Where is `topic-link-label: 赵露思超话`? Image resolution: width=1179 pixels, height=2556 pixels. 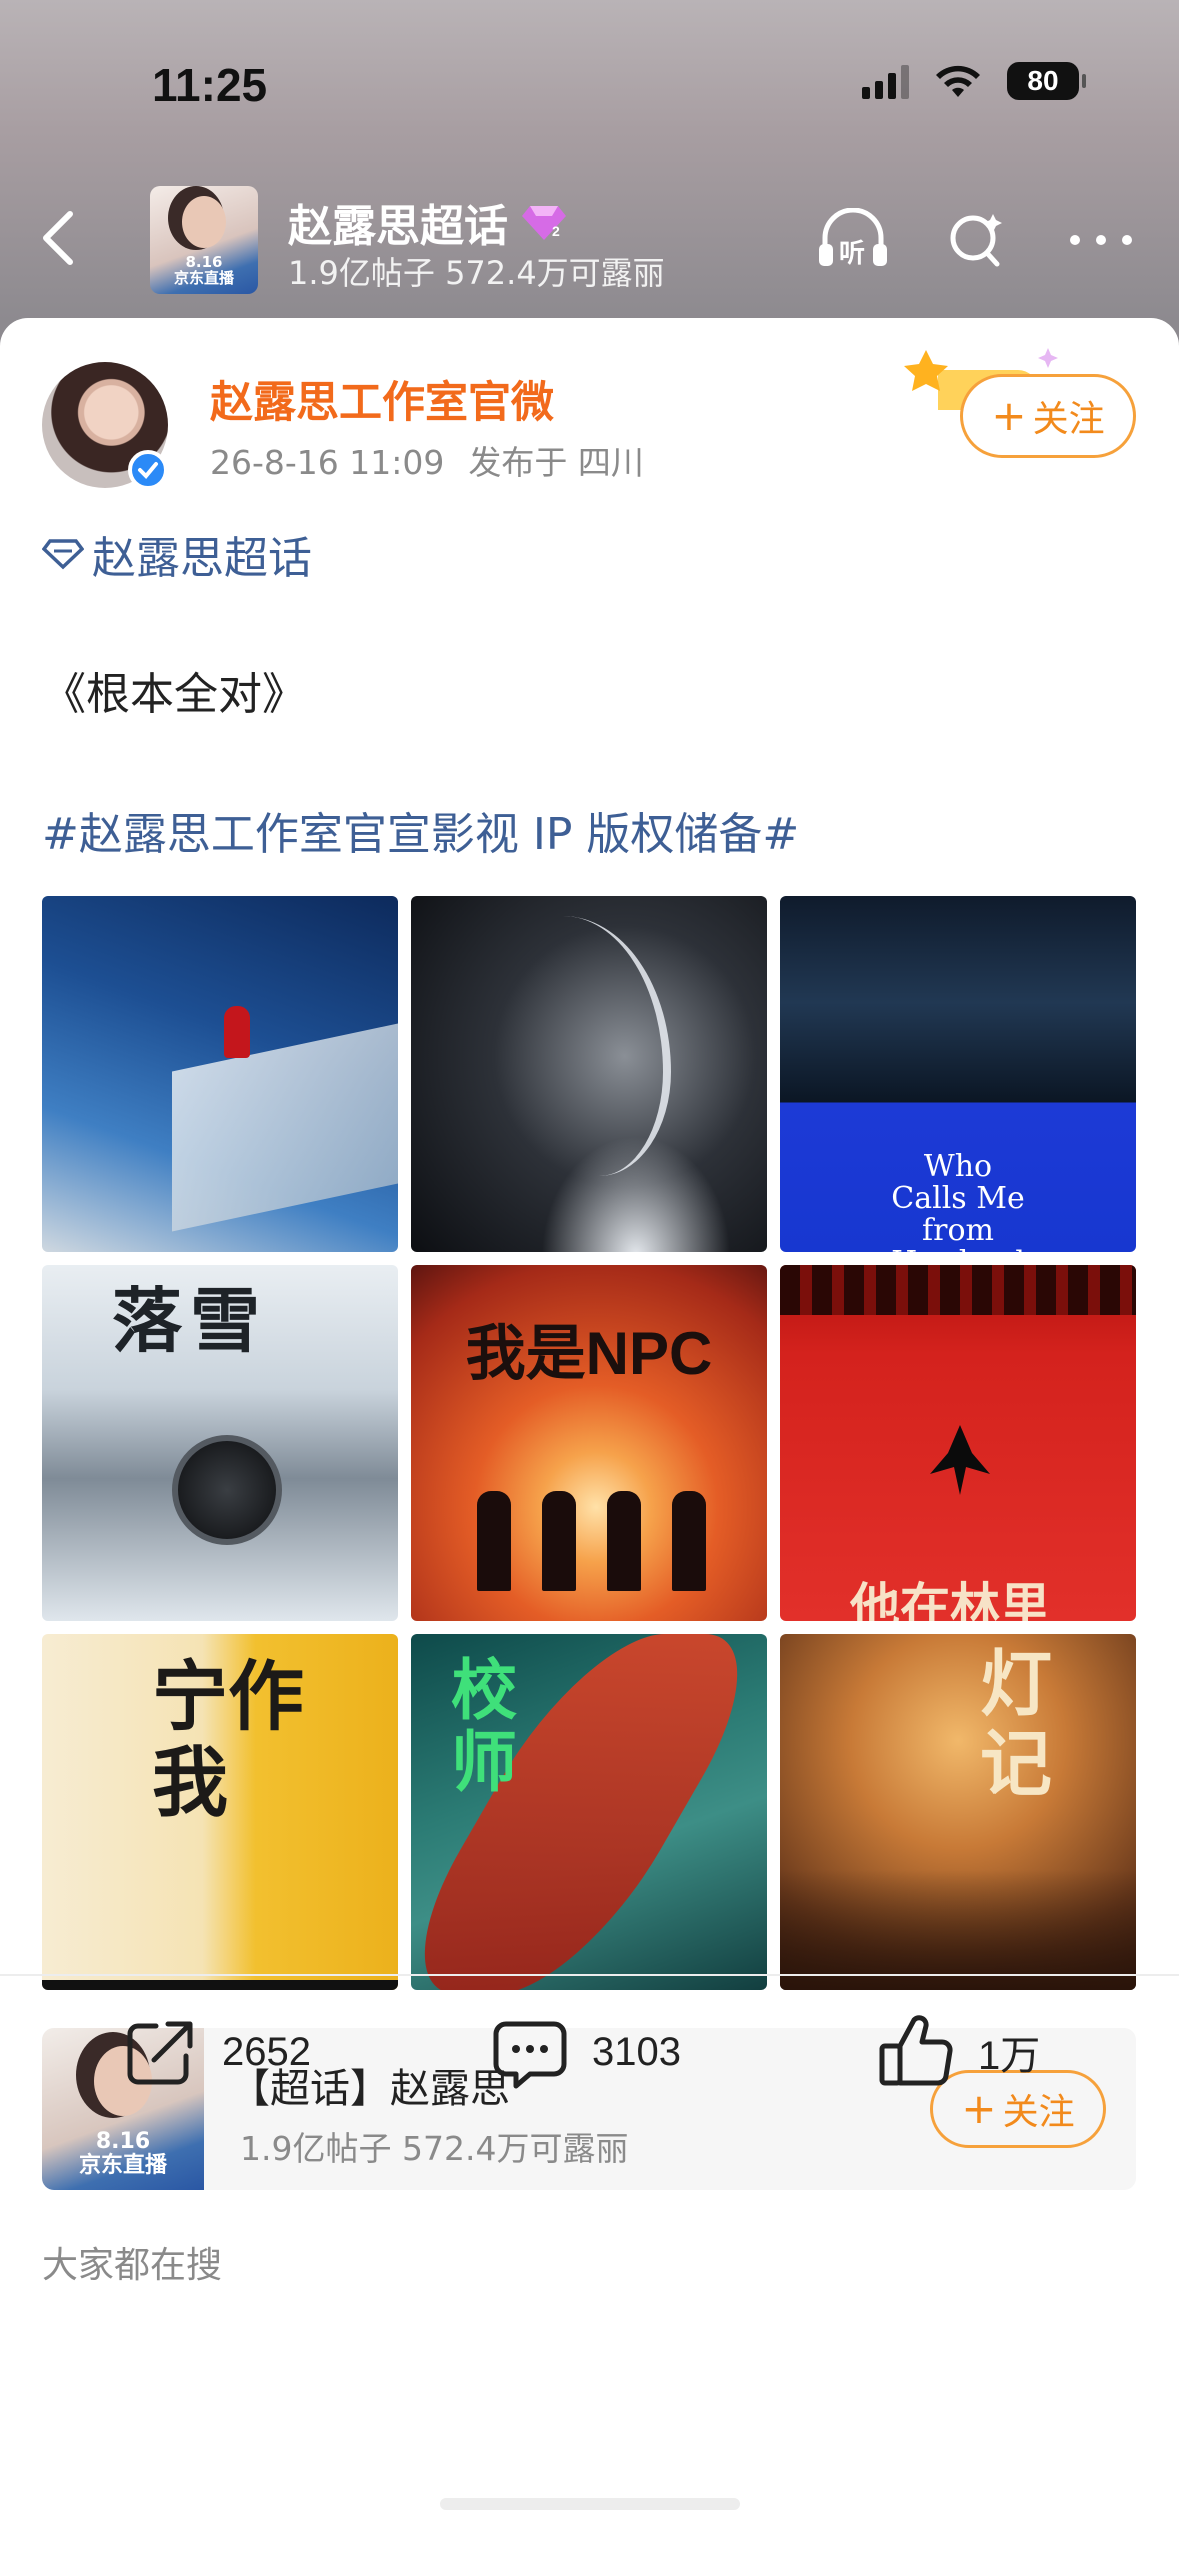
topic-link-label: 赵露思超话 is located at coordinates (202, 558).